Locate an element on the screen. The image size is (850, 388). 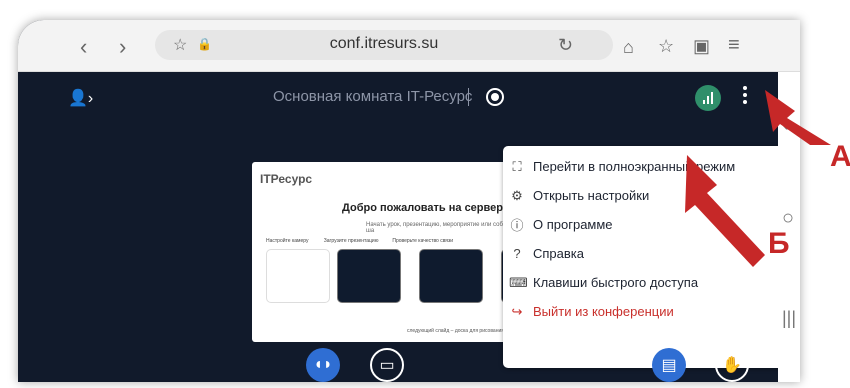
logout-icon: ↪ is located at coordinates (517, 311).